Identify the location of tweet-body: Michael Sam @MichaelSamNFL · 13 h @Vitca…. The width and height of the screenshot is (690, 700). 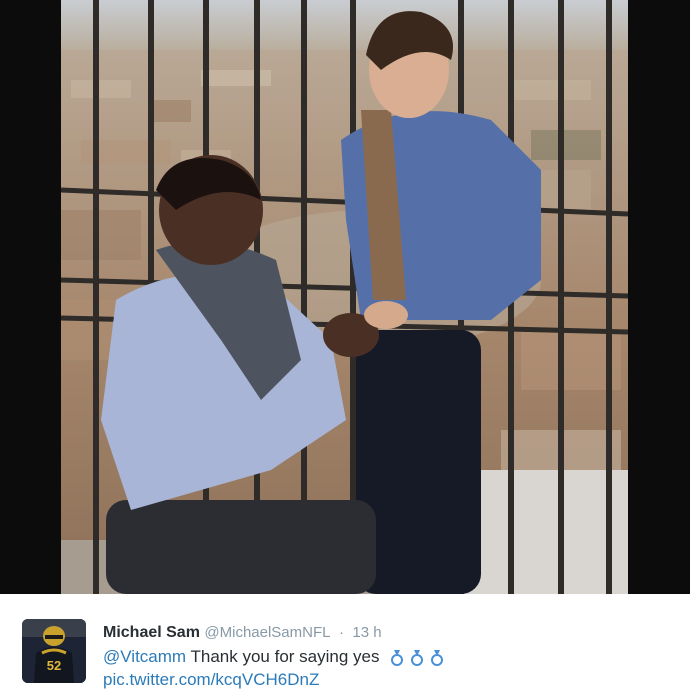
(390, 657).